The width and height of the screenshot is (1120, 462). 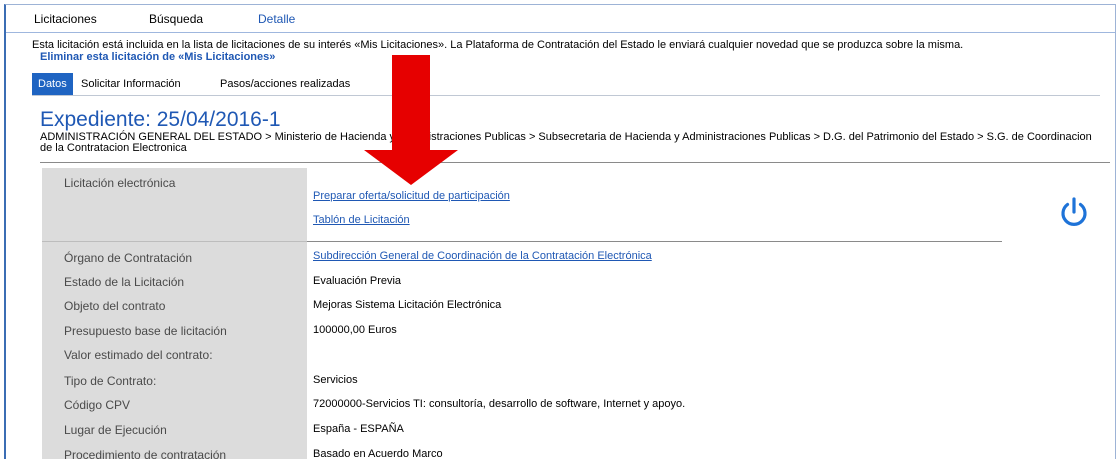 I want to click on detail-value: Evaluación Previa, so click(x=357, y=281).